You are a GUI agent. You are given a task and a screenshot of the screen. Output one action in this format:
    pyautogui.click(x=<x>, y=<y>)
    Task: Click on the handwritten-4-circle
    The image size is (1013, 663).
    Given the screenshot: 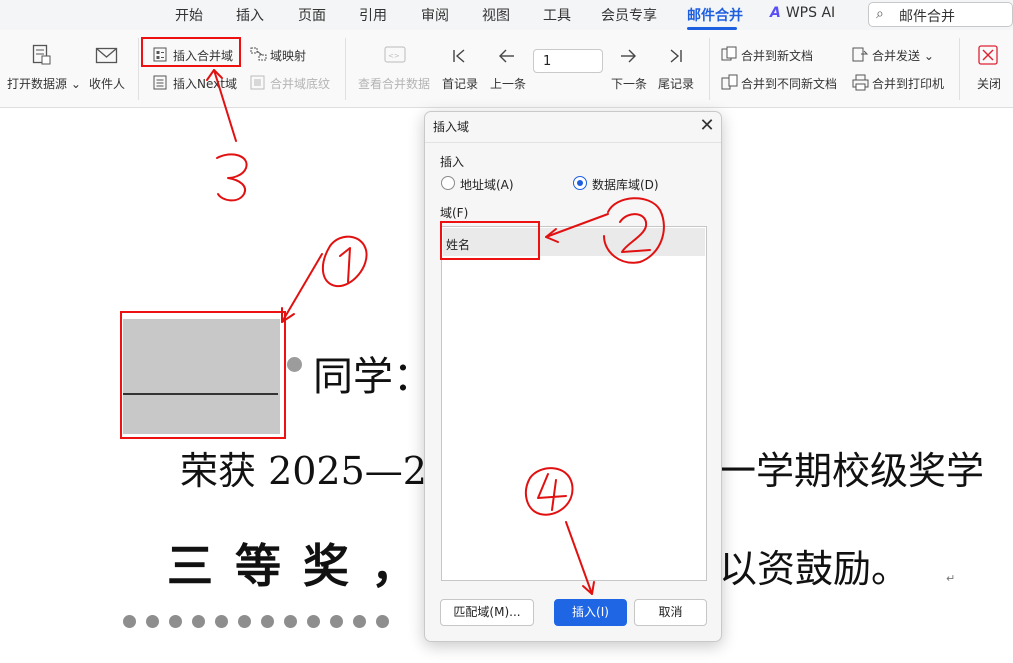 What is the action you would take?
    pyautogui.click(x=549, y=491)
    